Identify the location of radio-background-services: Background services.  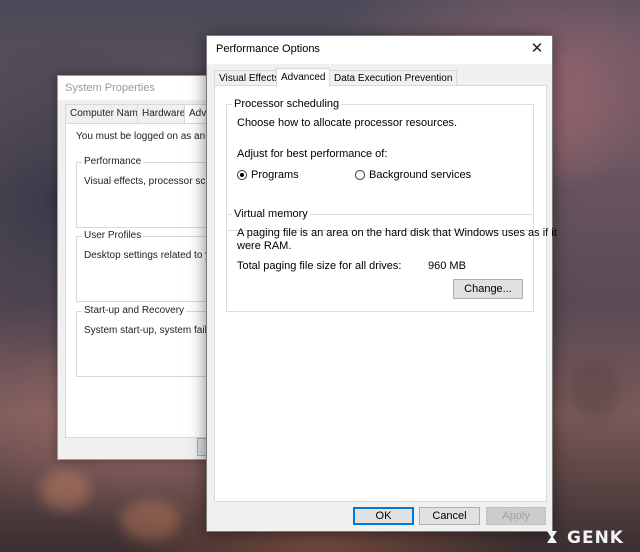
(413, 175).